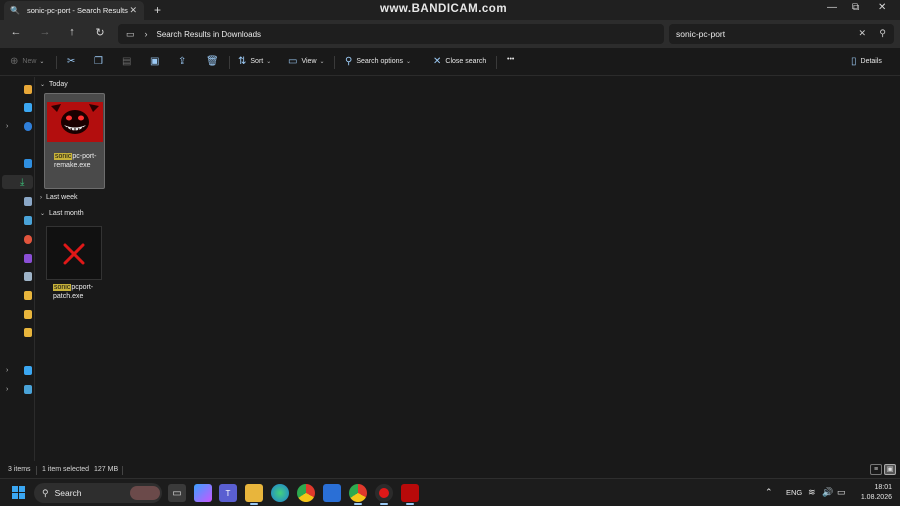 The image size is (900, 506). What do you see at coordinates (306, 493) in the screenshot?
I see `chrome-icon` at bounding box center [306, 493].